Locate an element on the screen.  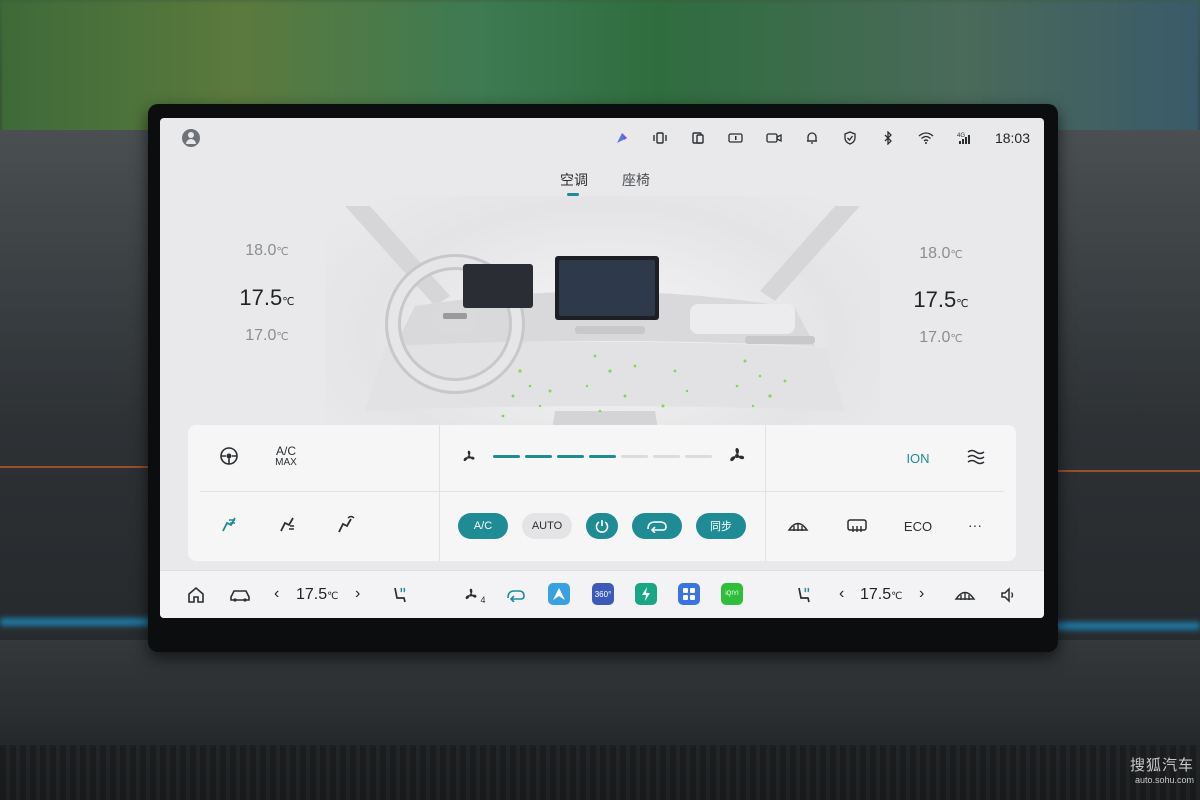
airflow-defrost-icon is located at coordinates (346, 525).